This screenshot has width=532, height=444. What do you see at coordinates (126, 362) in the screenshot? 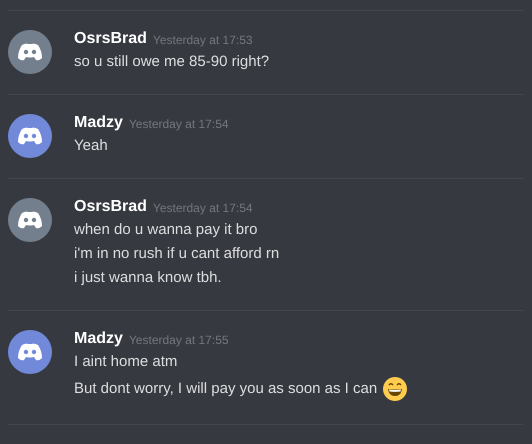
I see `message-text: I aint home atm` at bounding box center [126, 362].